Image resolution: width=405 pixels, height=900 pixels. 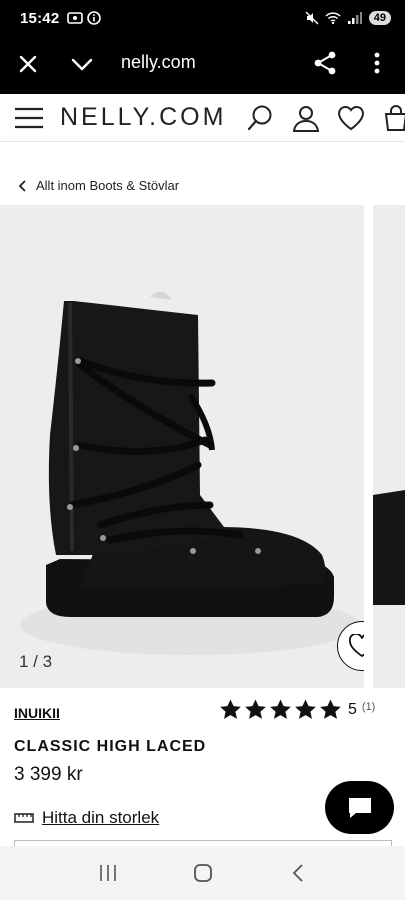 What do you see at coordinates (202, 18) in the screenshot?
I see `status-bar: 15:42 49` at bounding box center [202, 18].